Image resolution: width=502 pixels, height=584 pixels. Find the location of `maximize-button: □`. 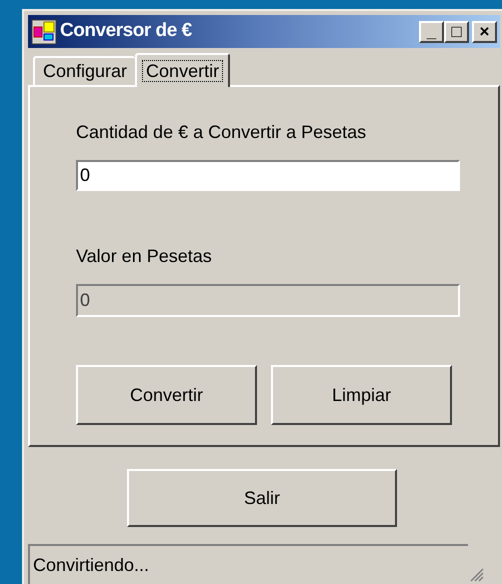

maximize-button: □ is located at coordinates (456, 31).